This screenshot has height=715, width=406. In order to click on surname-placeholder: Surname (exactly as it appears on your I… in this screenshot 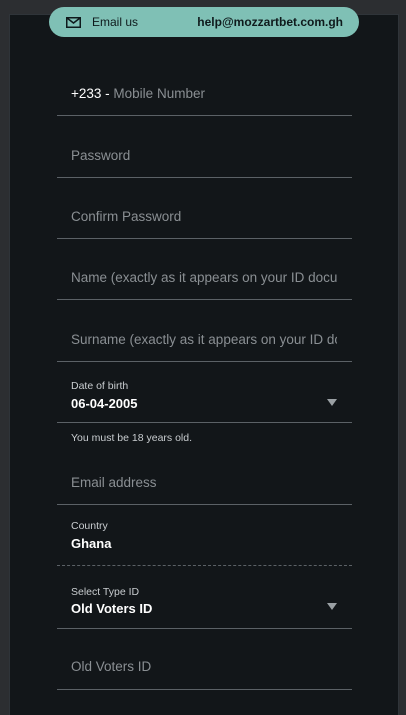, I will do `click(204, 339)`.